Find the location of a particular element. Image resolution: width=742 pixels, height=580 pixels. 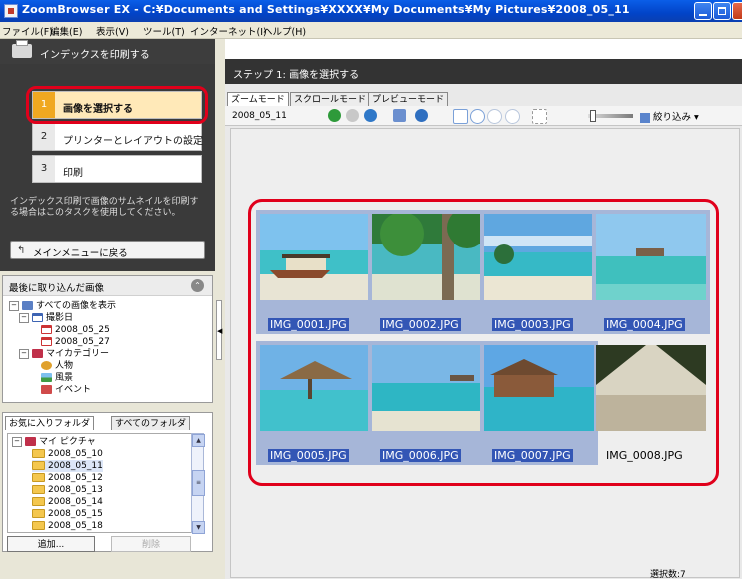

tree-label: 人物 is located at coordinates (64, 366).